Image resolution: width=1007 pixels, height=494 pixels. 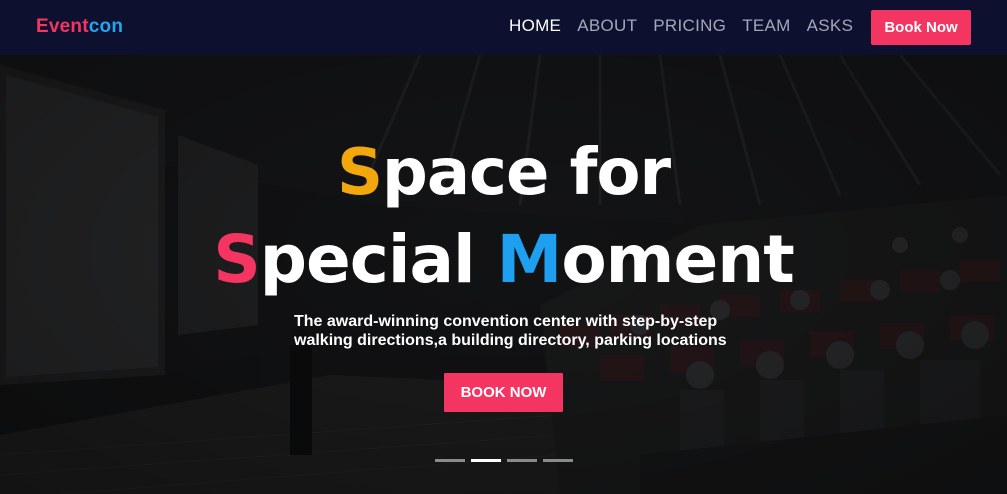 I want to click on nav-item-pricing: PRICING, so click(x=689, y=26).